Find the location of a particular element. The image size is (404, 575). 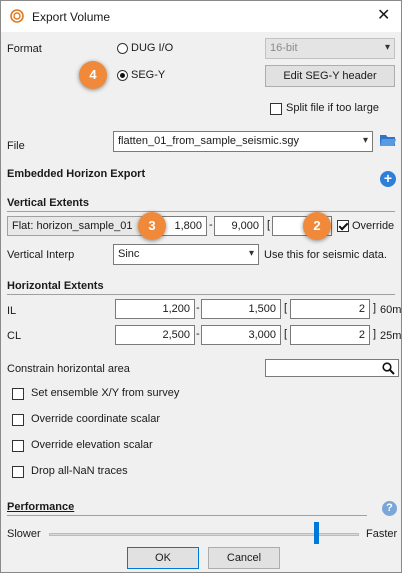

override-elevation-scalar-checkbox is located at coordinates (18, 446).